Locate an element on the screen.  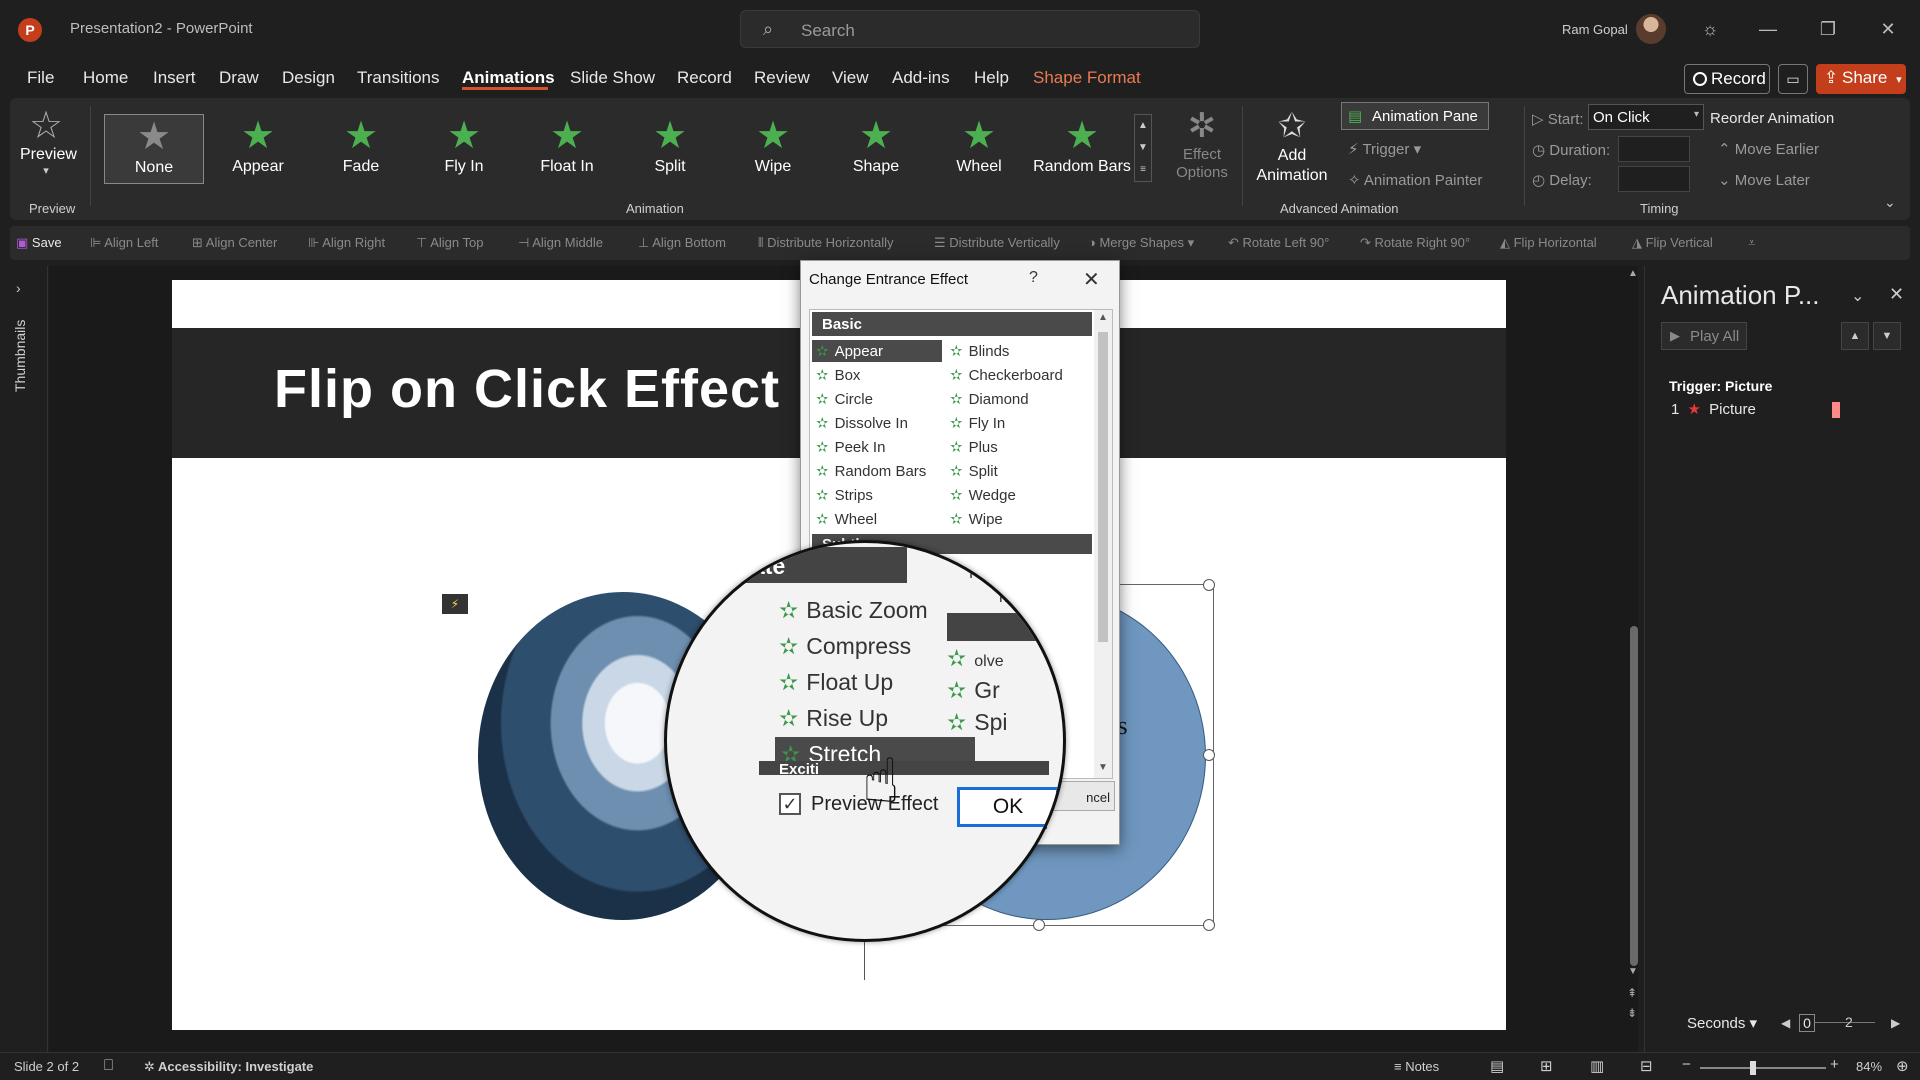
effect-wheel: ✫ Wheel is located at coordinates (846, 519).